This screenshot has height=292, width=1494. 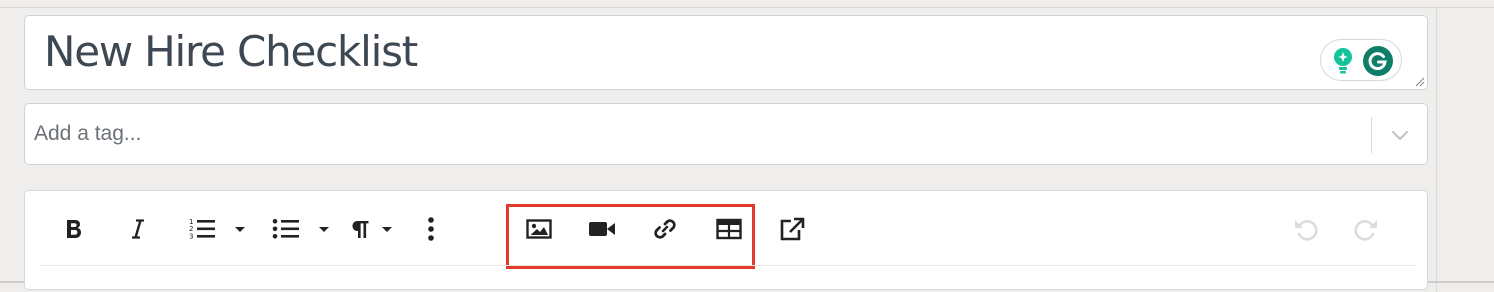 I want to click on ordered-list-icon: 1 2 3, so click(x=202, y=229).